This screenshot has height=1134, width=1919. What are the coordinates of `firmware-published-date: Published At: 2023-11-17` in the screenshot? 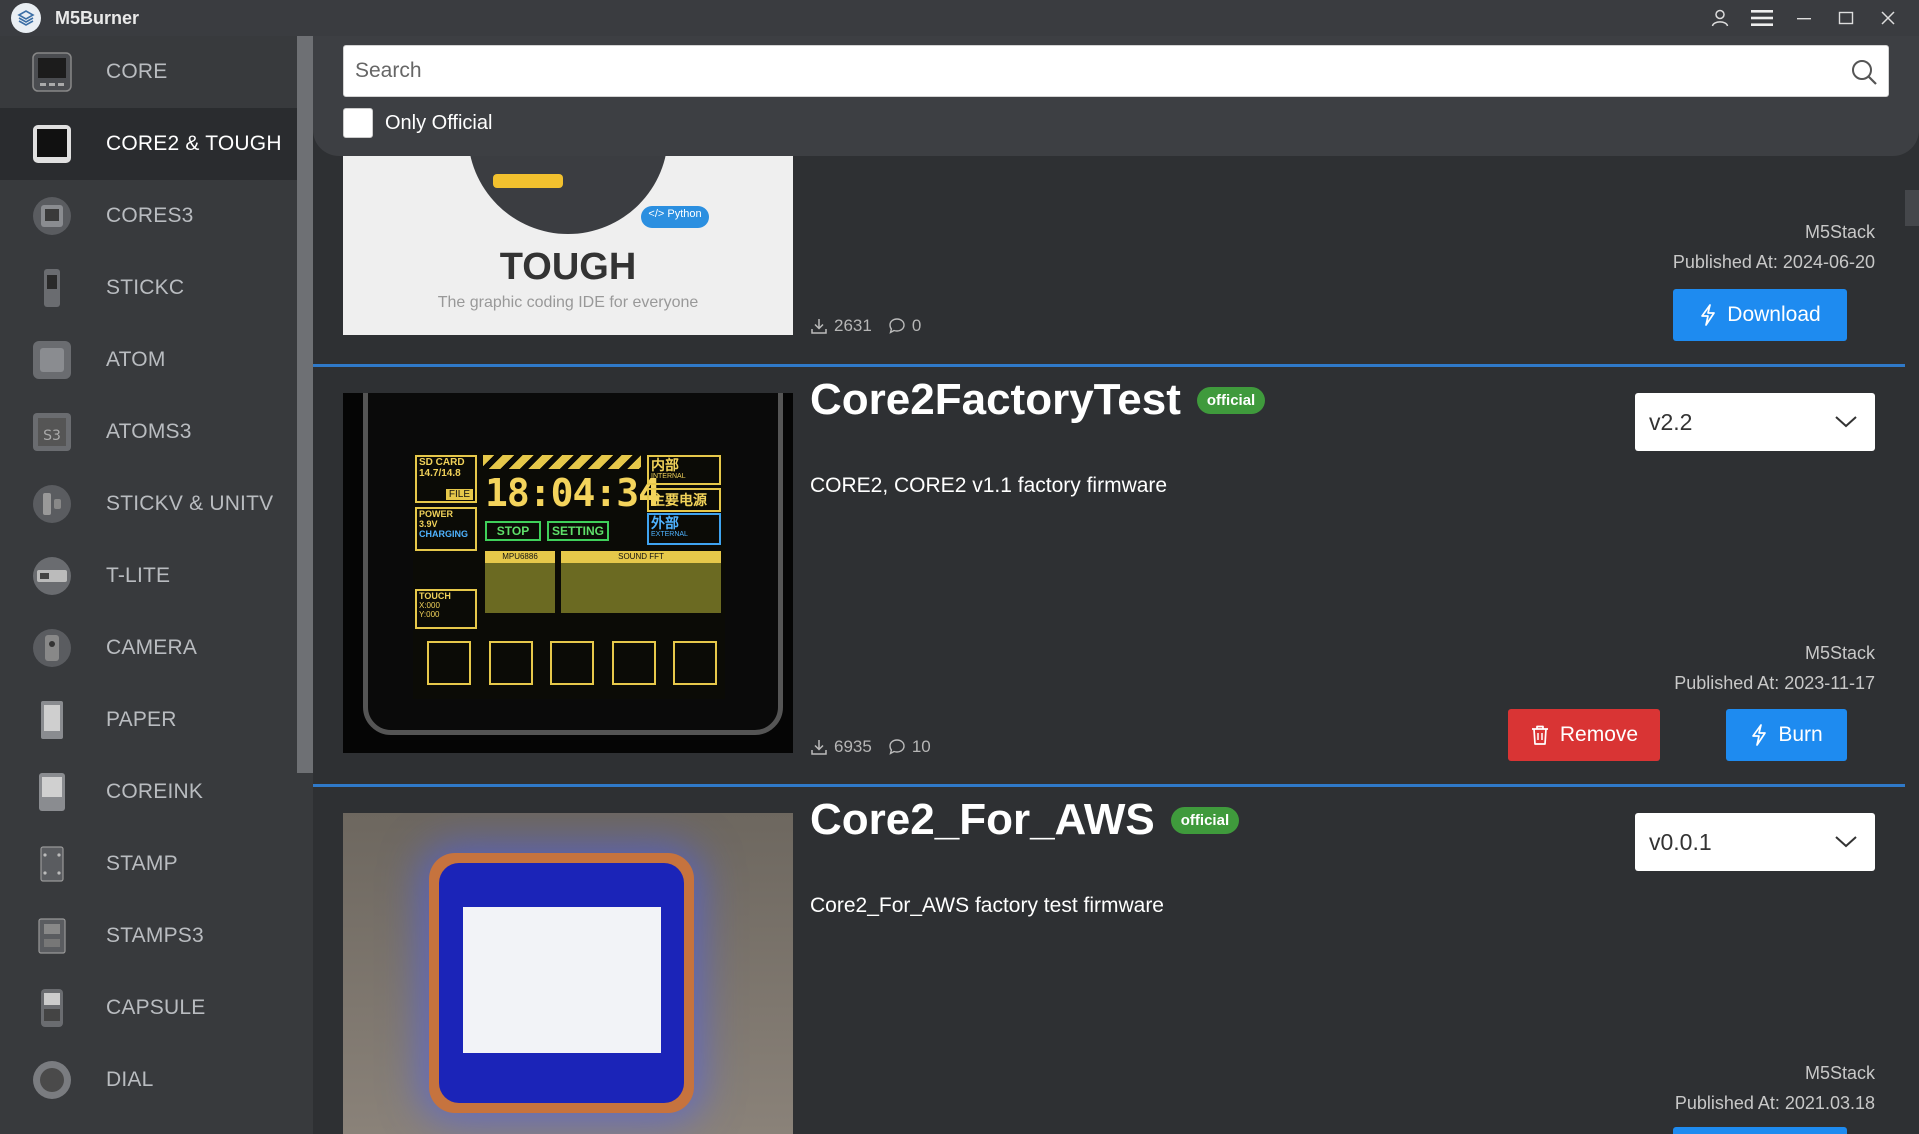 It's located at (1774, 683).